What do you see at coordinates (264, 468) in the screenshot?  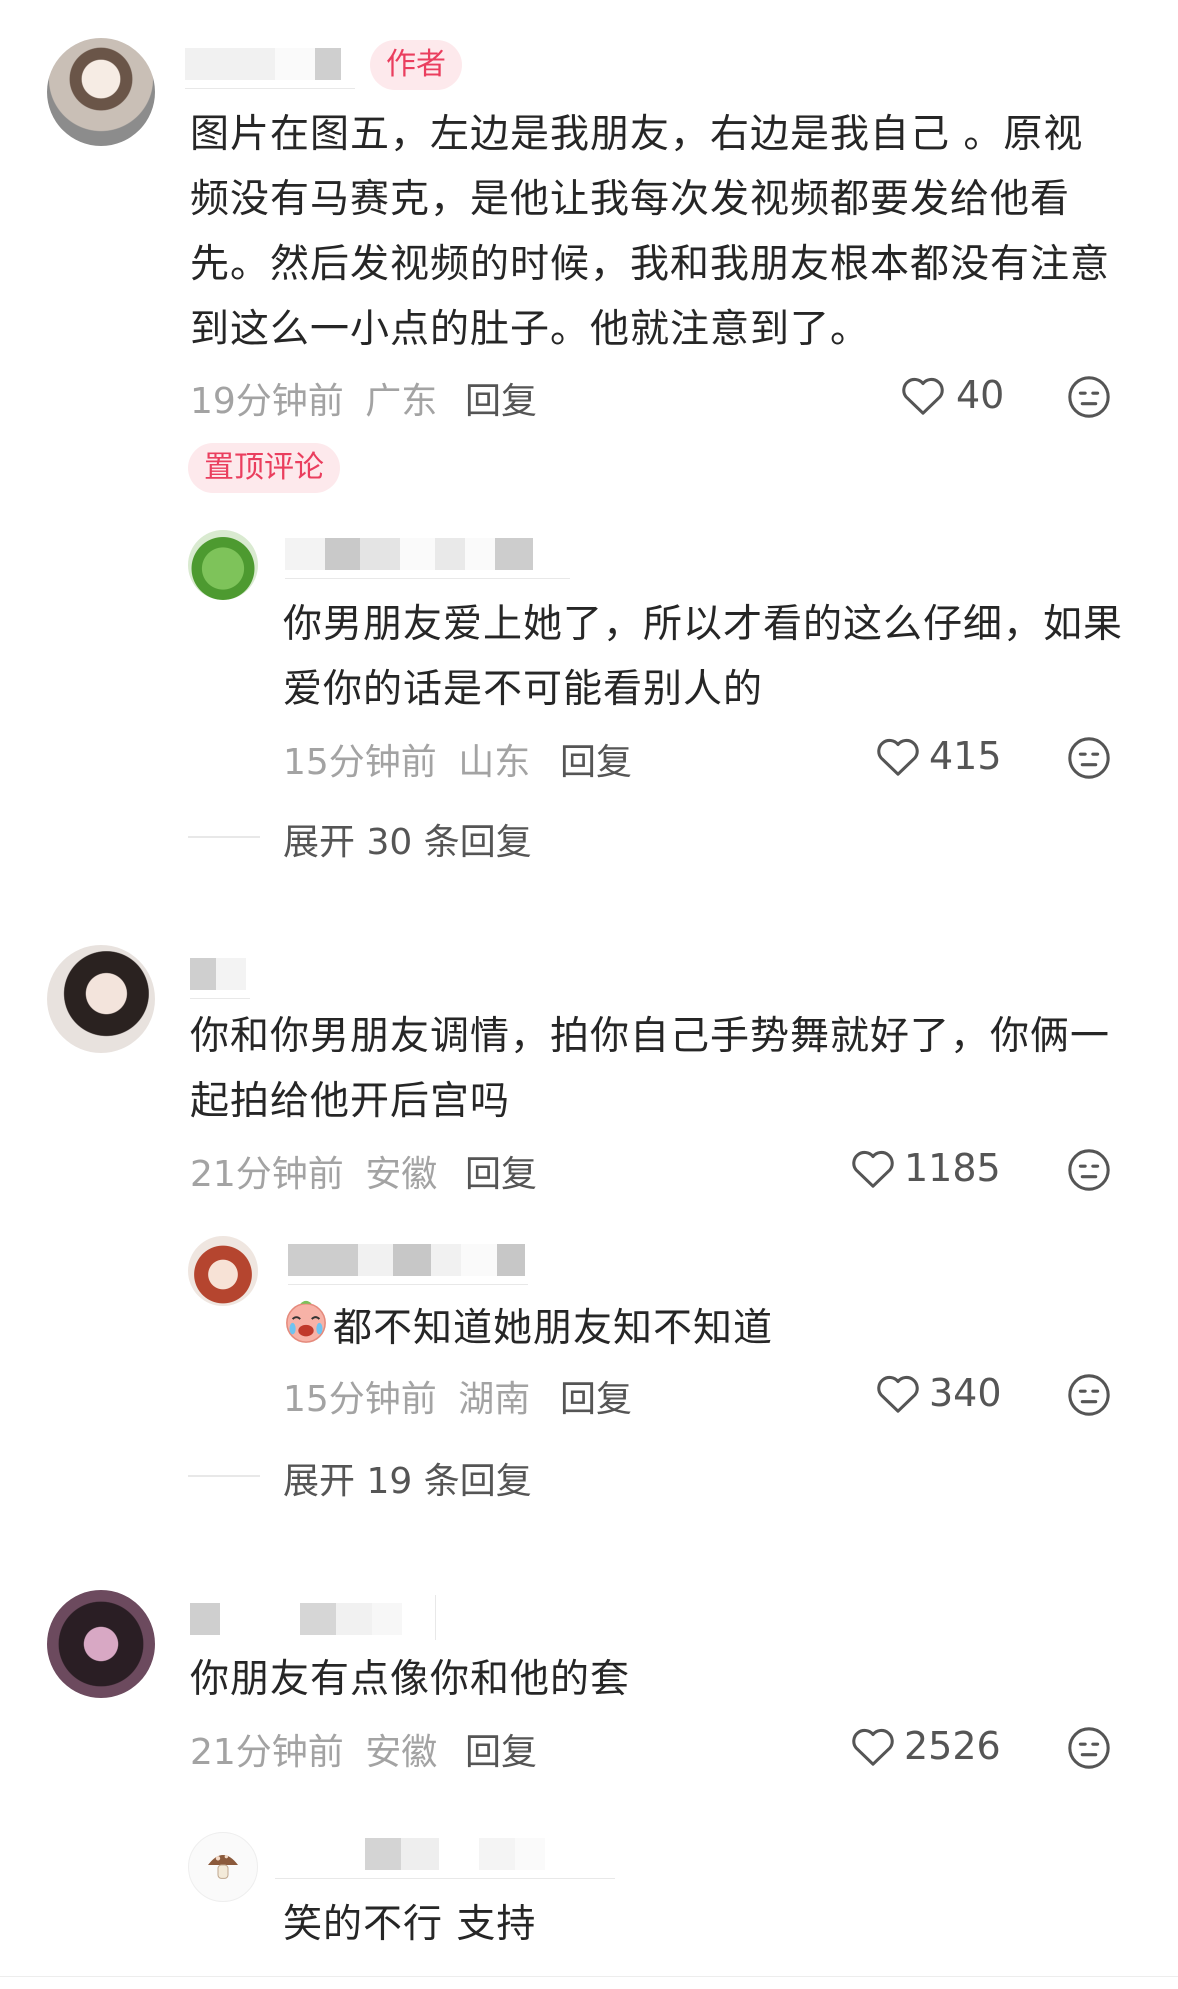 I see `pinned-badge: 置顶评论` at bounding box center [264, 468].